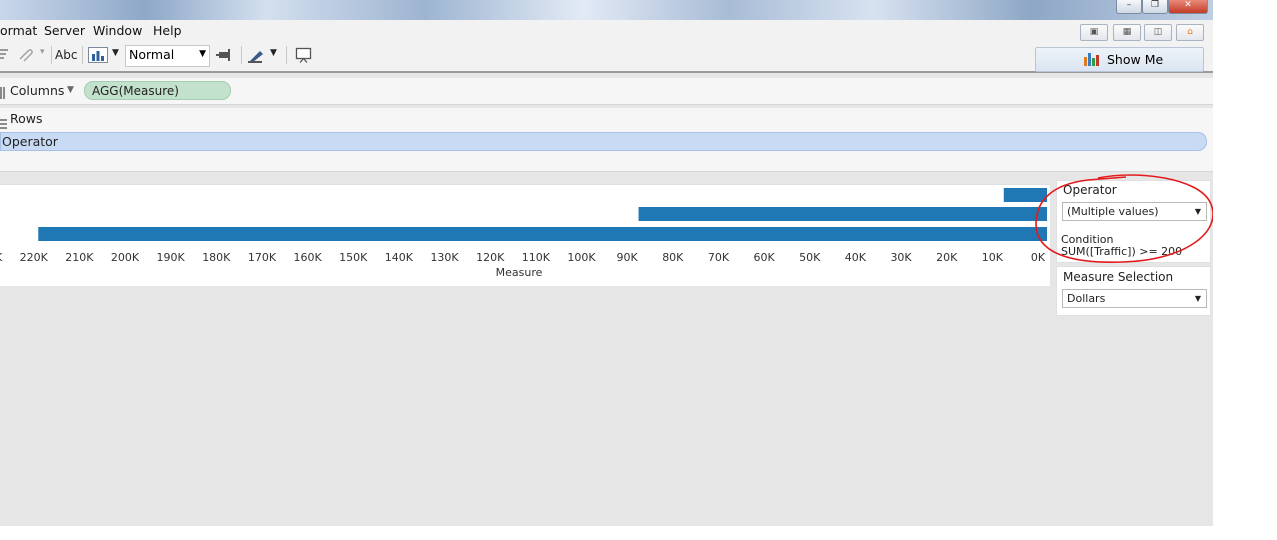  Describe the element at coordinates (606, 57) in the screenshot. I see `toolbar: ▾ Abc ▼ Normal ▼ ▼ Show Me` at that location.